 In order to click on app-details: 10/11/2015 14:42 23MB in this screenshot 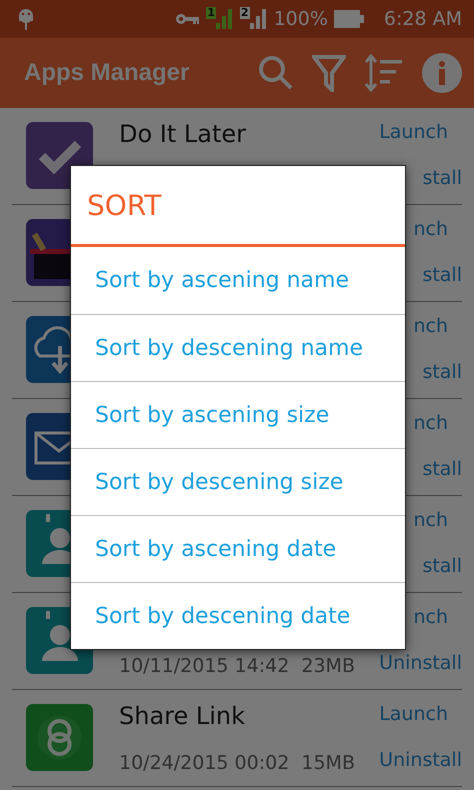, I will do `click(237, 666)`.